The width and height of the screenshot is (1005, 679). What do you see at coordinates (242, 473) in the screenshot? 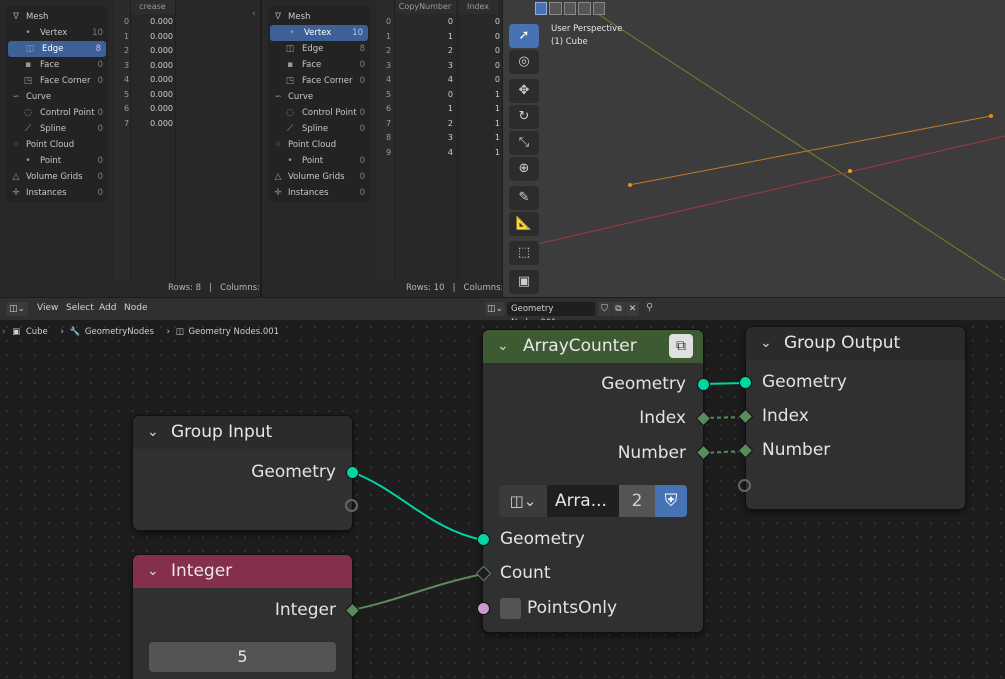
I see `group-input-node: ⌄ Group Input Geometry` at bounding box center [242, 473].